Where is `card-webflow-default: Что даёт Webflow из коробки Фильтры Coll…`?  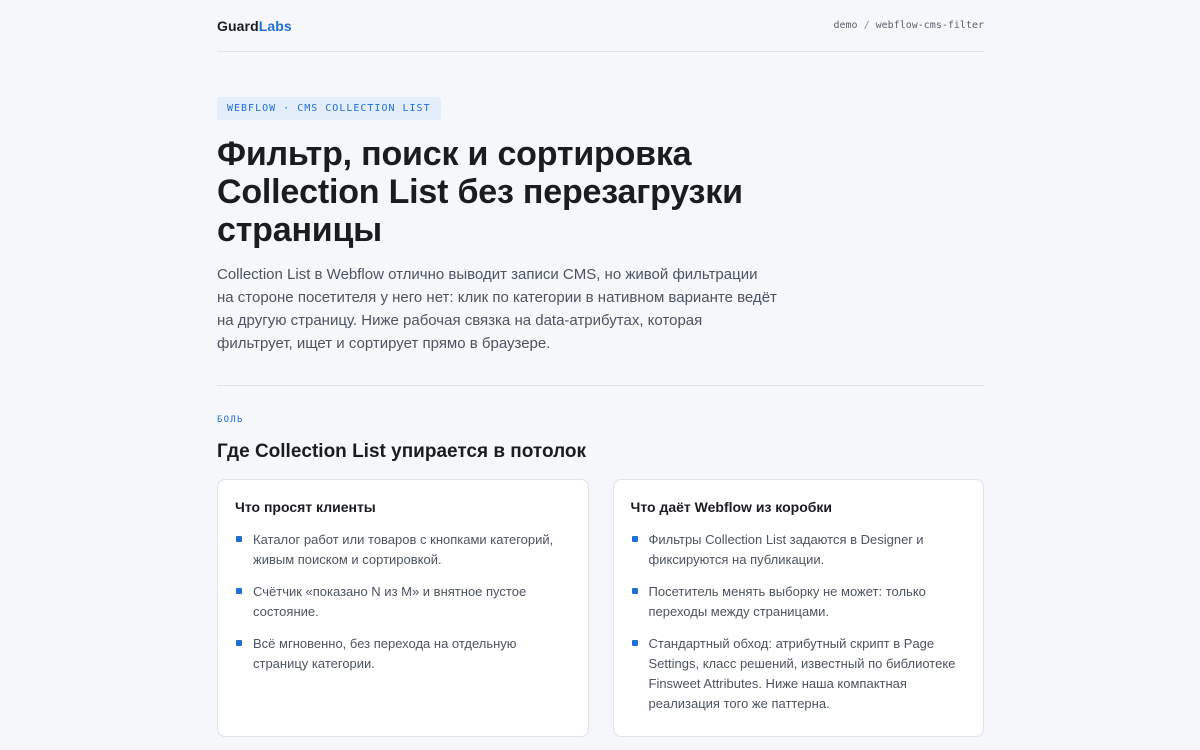 card-webflow-default: Что даёт Webflow из коробки Фильтры Coll… is located at coordinates (798, 608).